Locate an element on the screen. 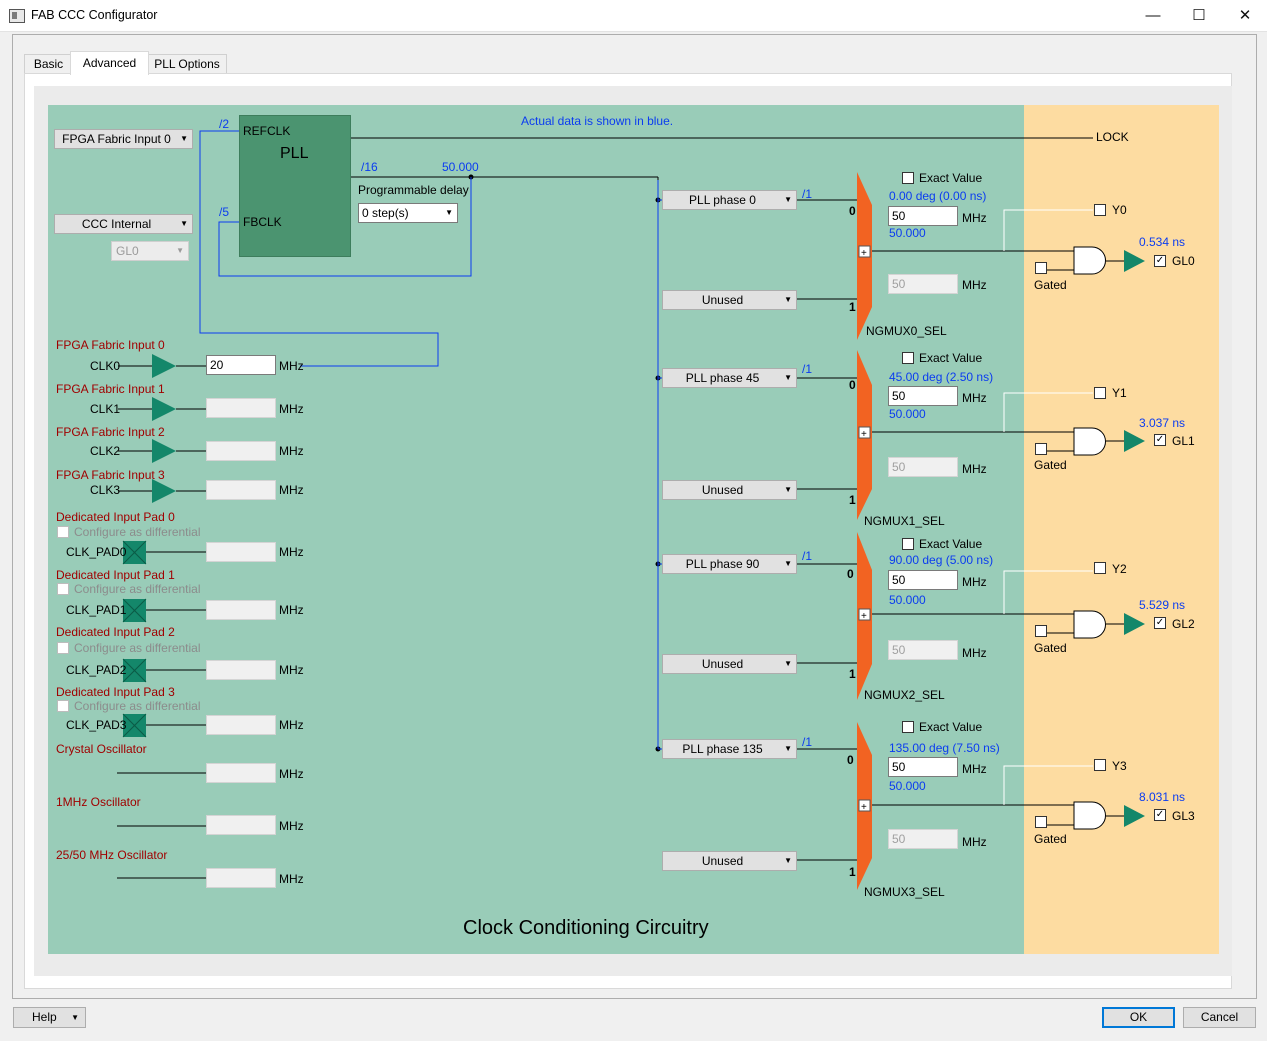 Image resolution: width=1267 pixels, height=1041 pixels. phase-select-1: PLL phase 45 ▼ is located at coordinates (729, 378).